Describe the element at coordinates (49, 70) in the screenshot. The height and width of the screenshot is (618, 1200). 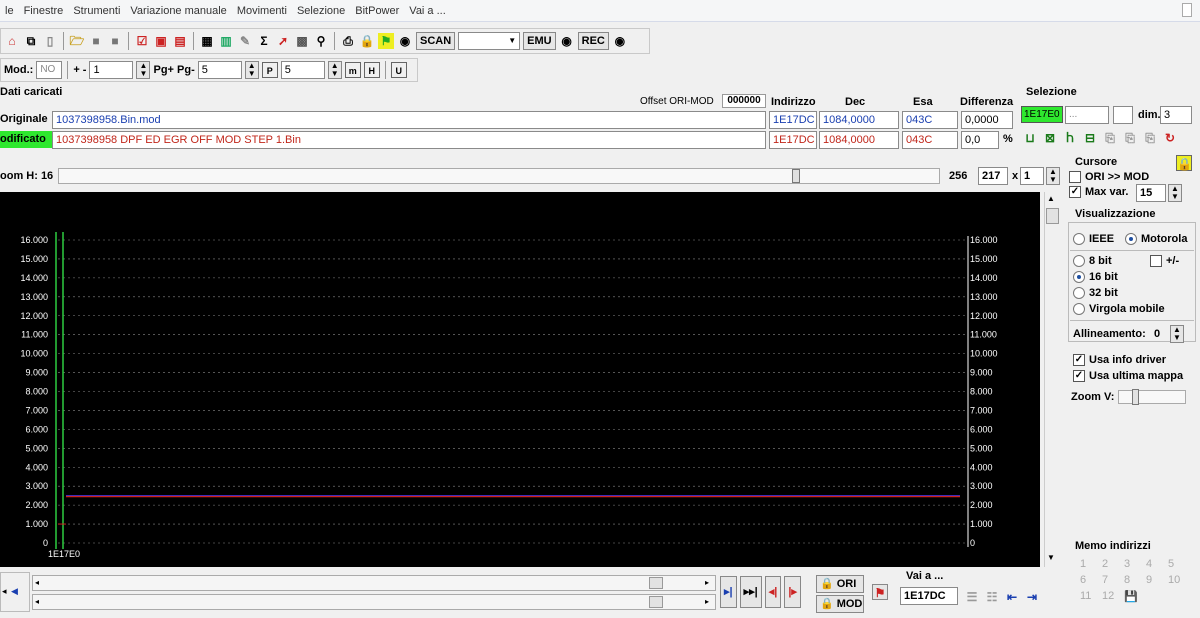
I see `mod-field: NO` at that location.